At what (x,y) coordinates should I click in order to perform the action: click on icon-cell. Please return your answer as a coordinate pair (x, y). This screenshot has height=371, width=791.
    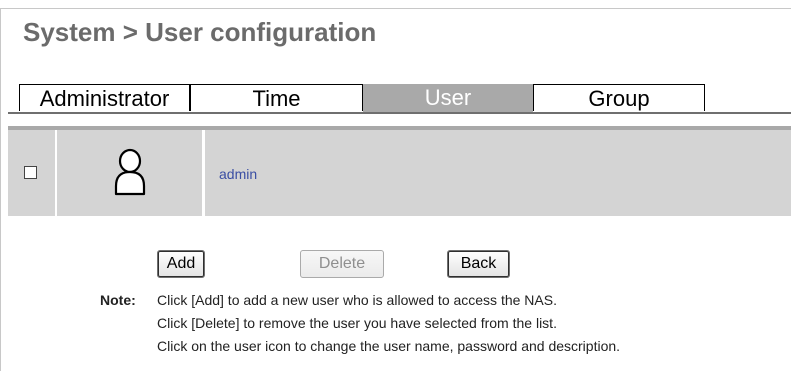
    Looking at the image, I should click on (129, 173).